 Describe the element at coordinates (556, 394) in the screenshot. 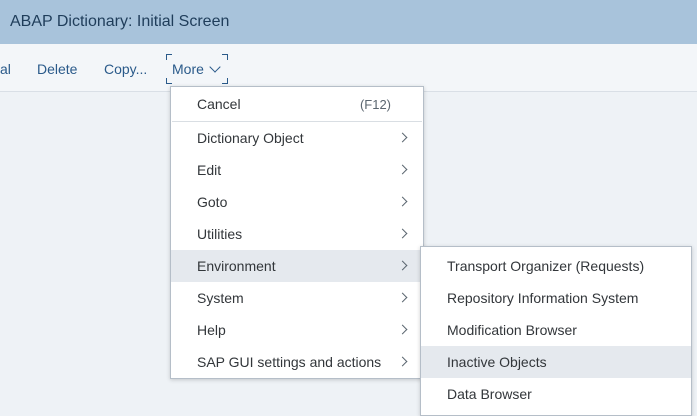

I see `submenu-item-data-browser: Data Browser` at that location.